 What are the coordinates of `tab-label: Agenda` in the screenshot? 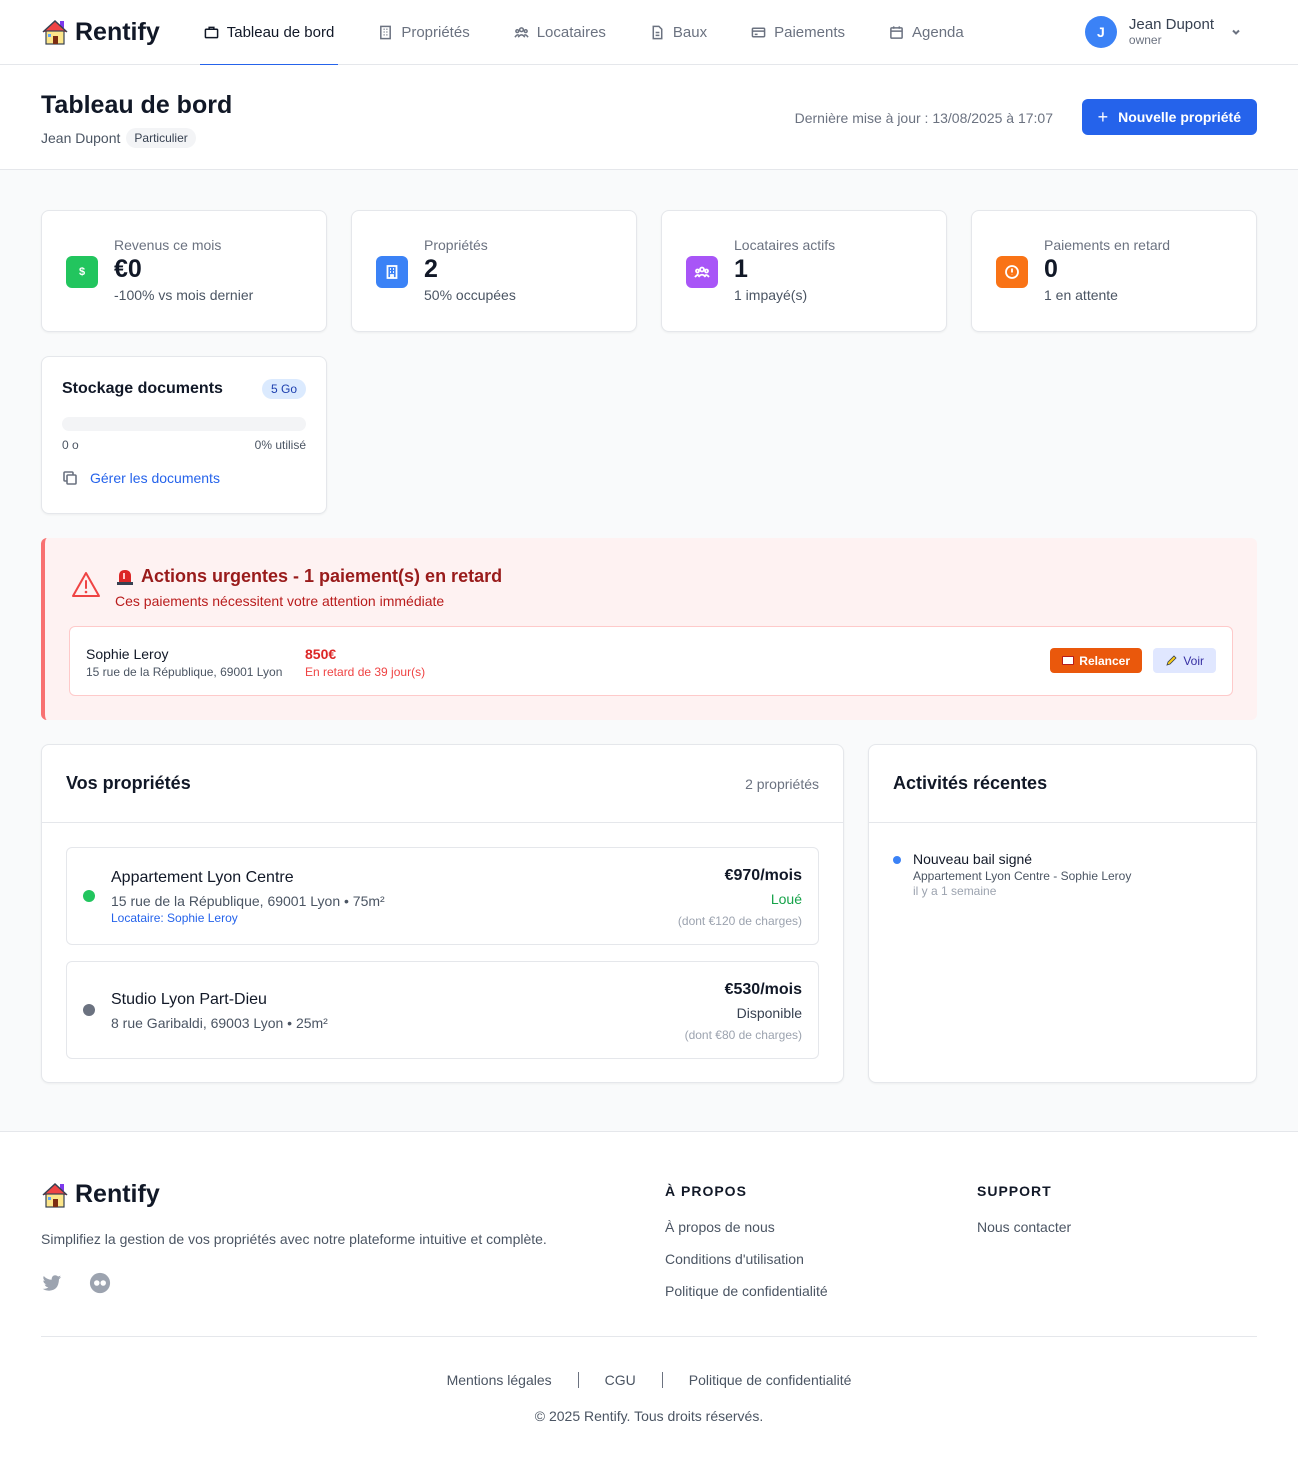 It's located at (938, 32).